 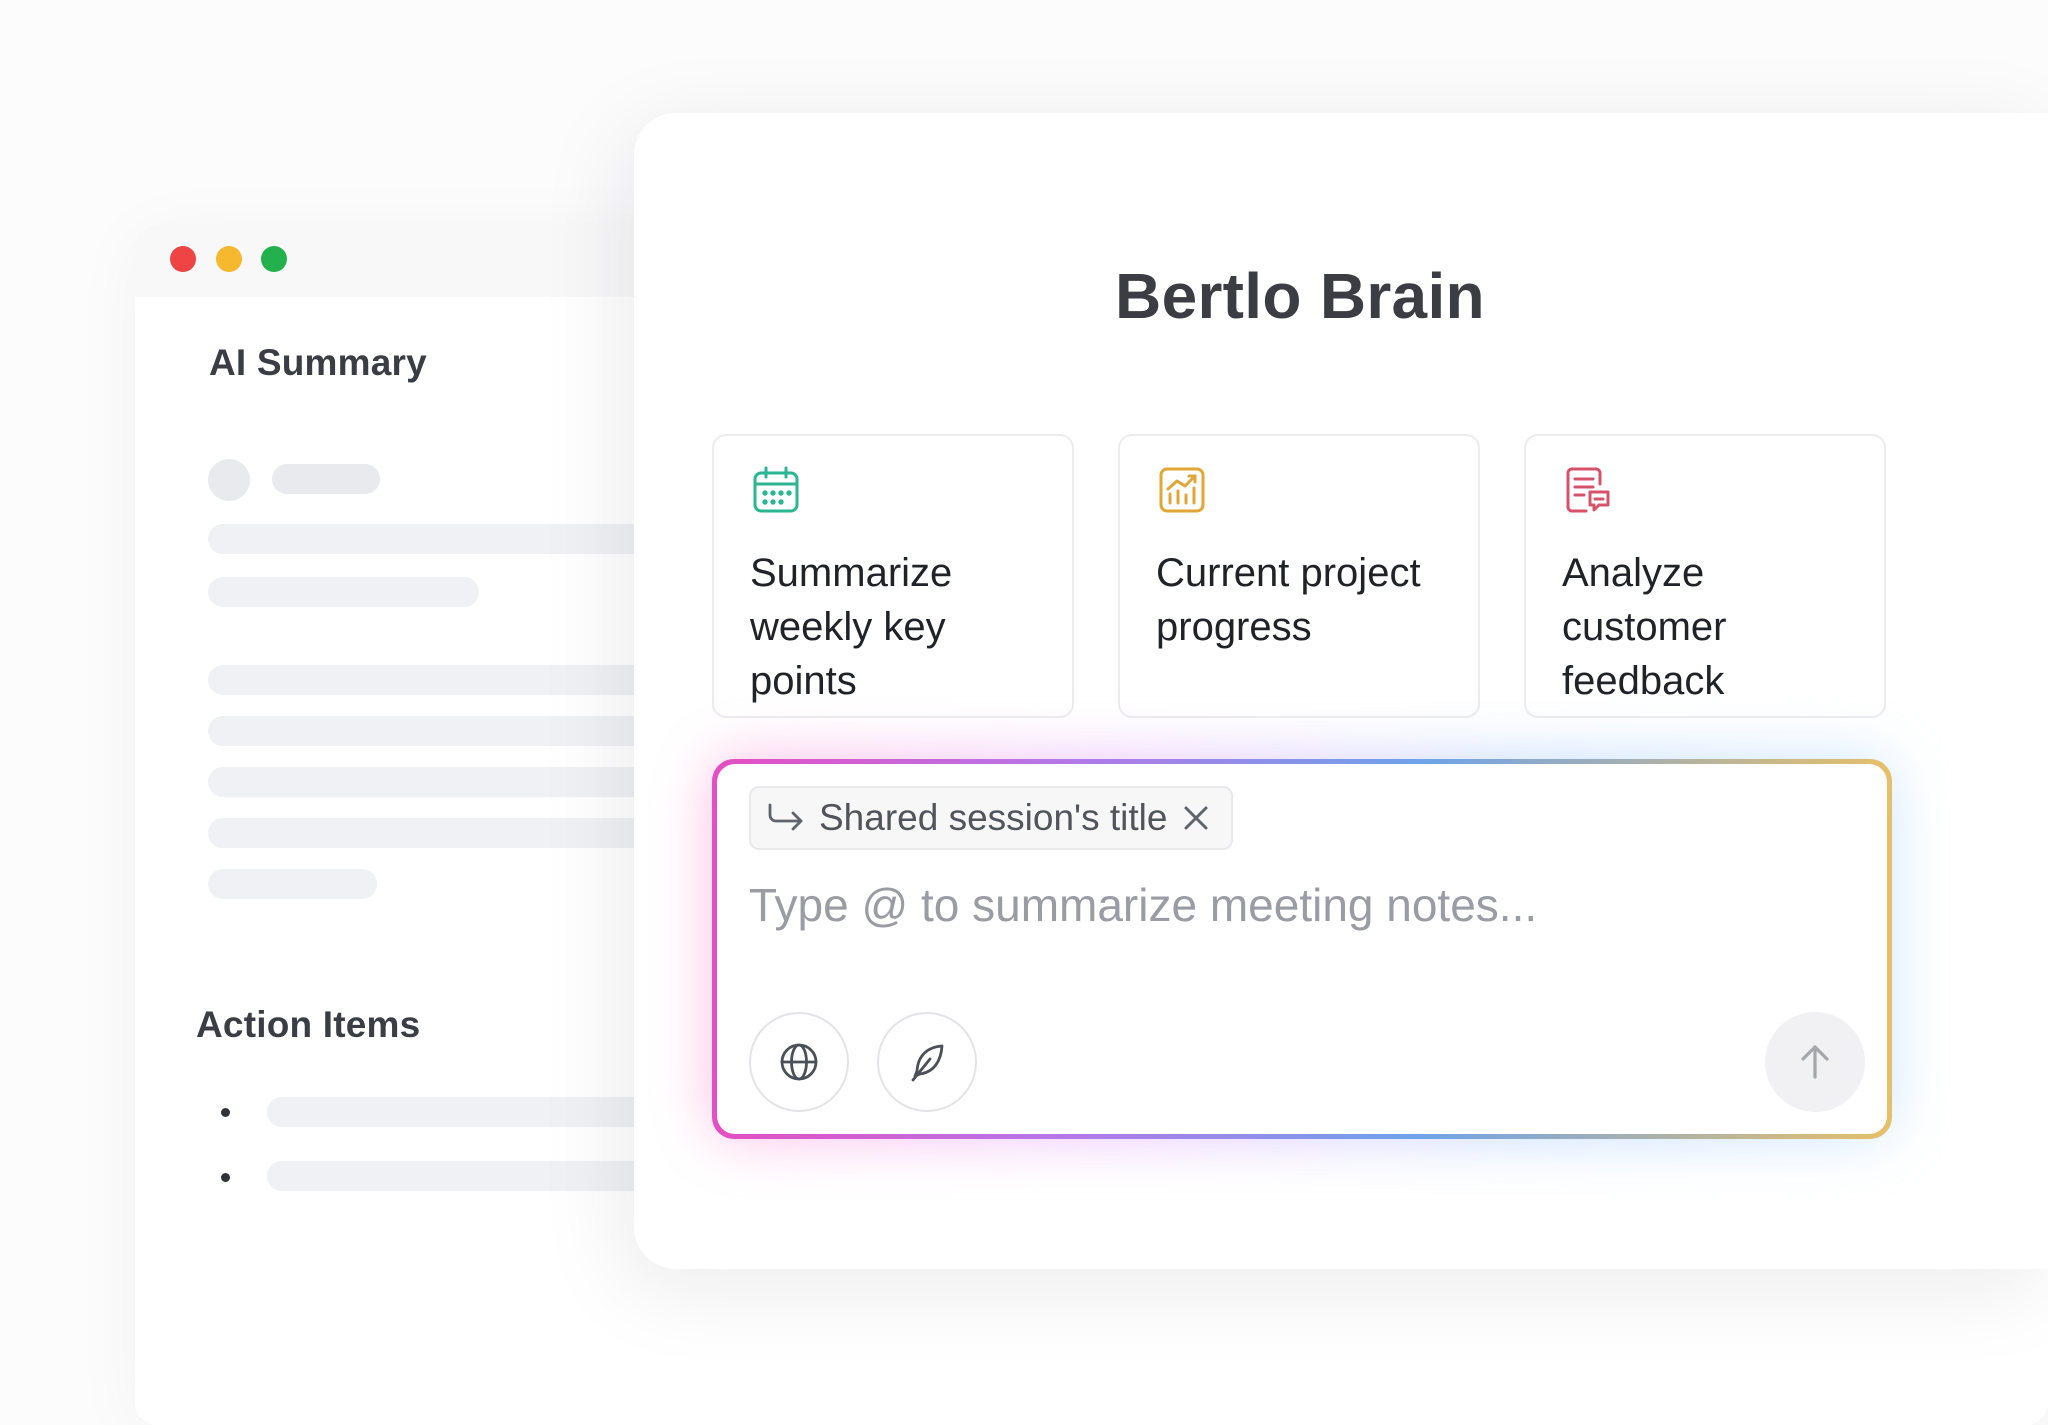 What do you see at coordinates (776, 489) in the screenshot?
I see `calendar-icon` at bounding box center [776, 489].